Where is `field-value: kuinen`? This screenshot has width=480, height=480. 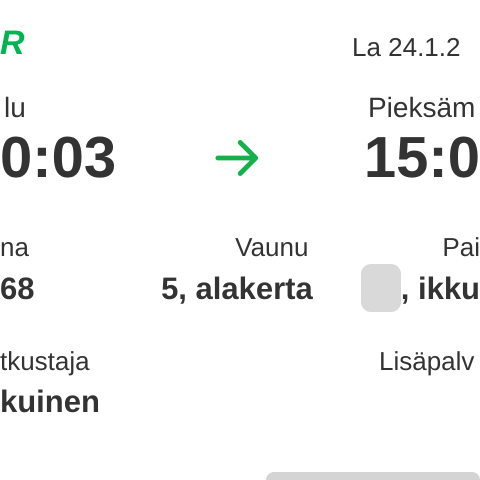
field-value: kuinen is located at coordinates (50, 401).